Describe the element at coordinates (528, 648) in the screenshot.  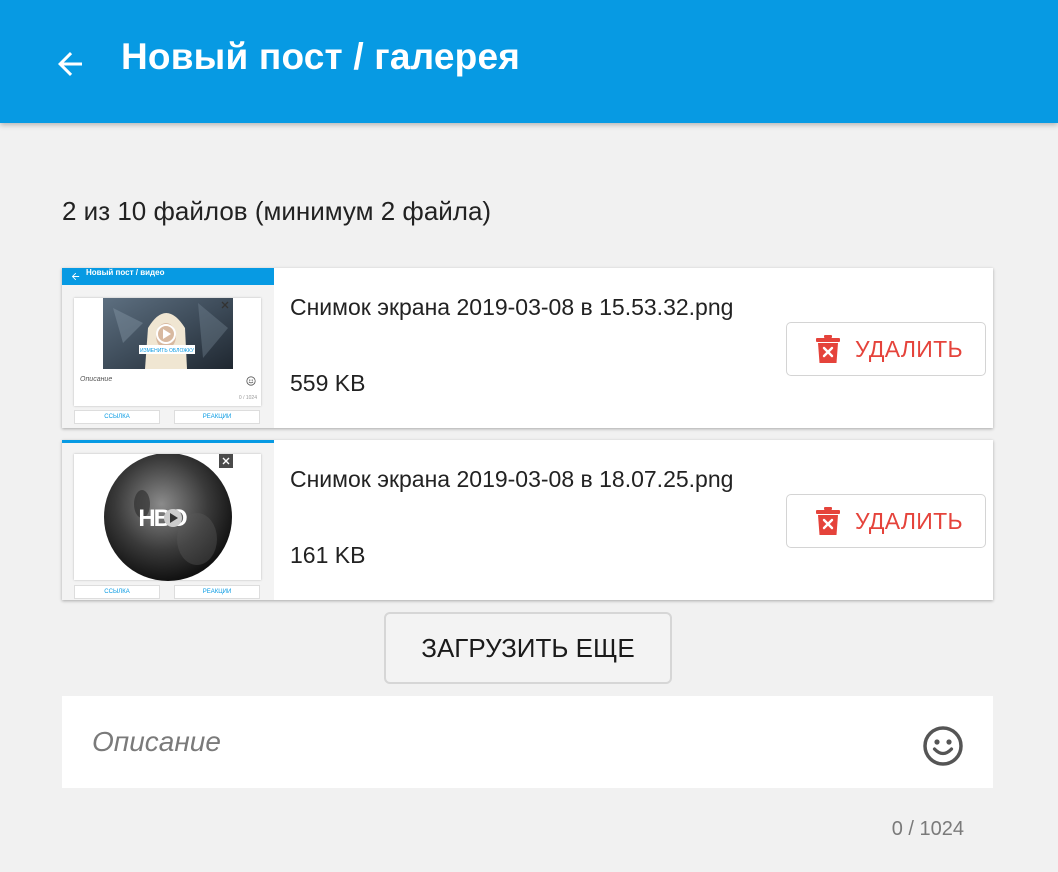
I see `load-more-button: ЗАГРУЗИТЬ ЕЩЕ` at that location.